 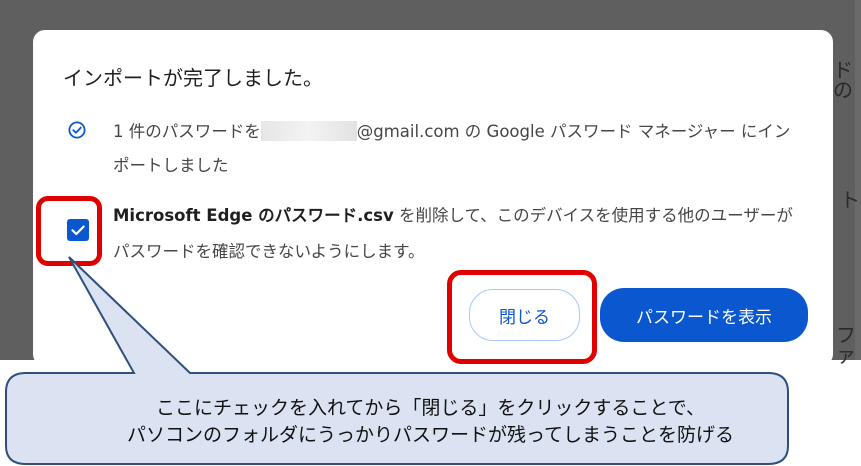 What do you see at coordinates (843, 80) in the screenshot?
I see `background-text-fragment: ドの` at bounding box center [843, 80].